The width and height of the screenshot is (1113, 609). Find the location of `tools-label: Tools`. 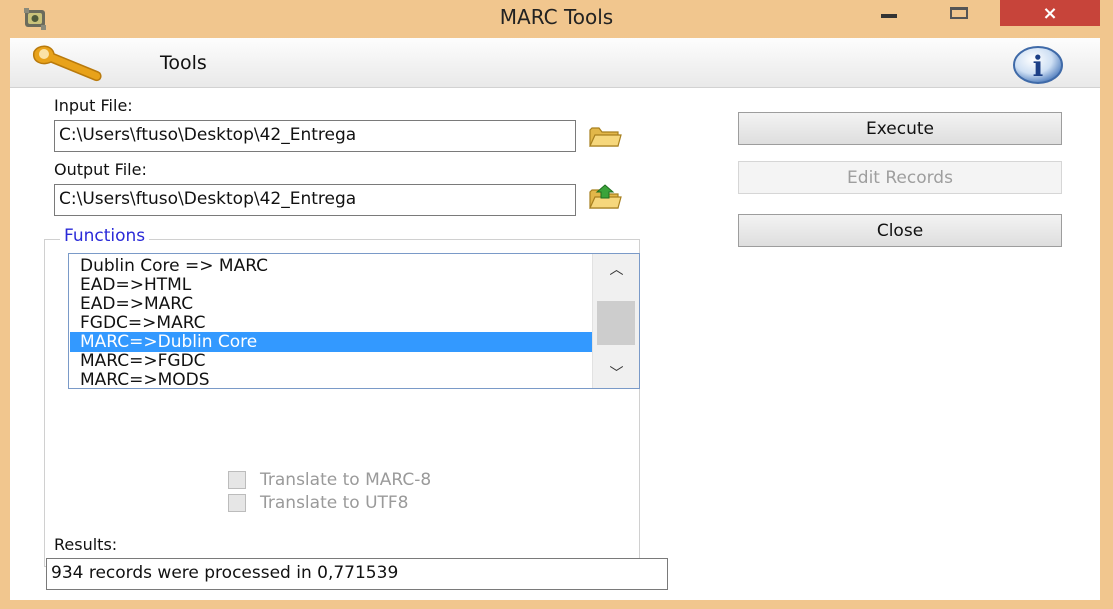

tools-label: Tools is located at coordinates (183, 63).